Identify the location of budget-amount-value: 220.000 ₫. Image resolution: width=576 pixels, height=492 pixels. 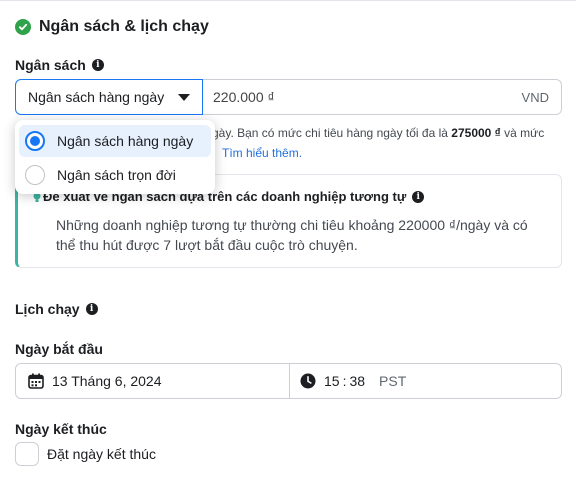
(244, 97).